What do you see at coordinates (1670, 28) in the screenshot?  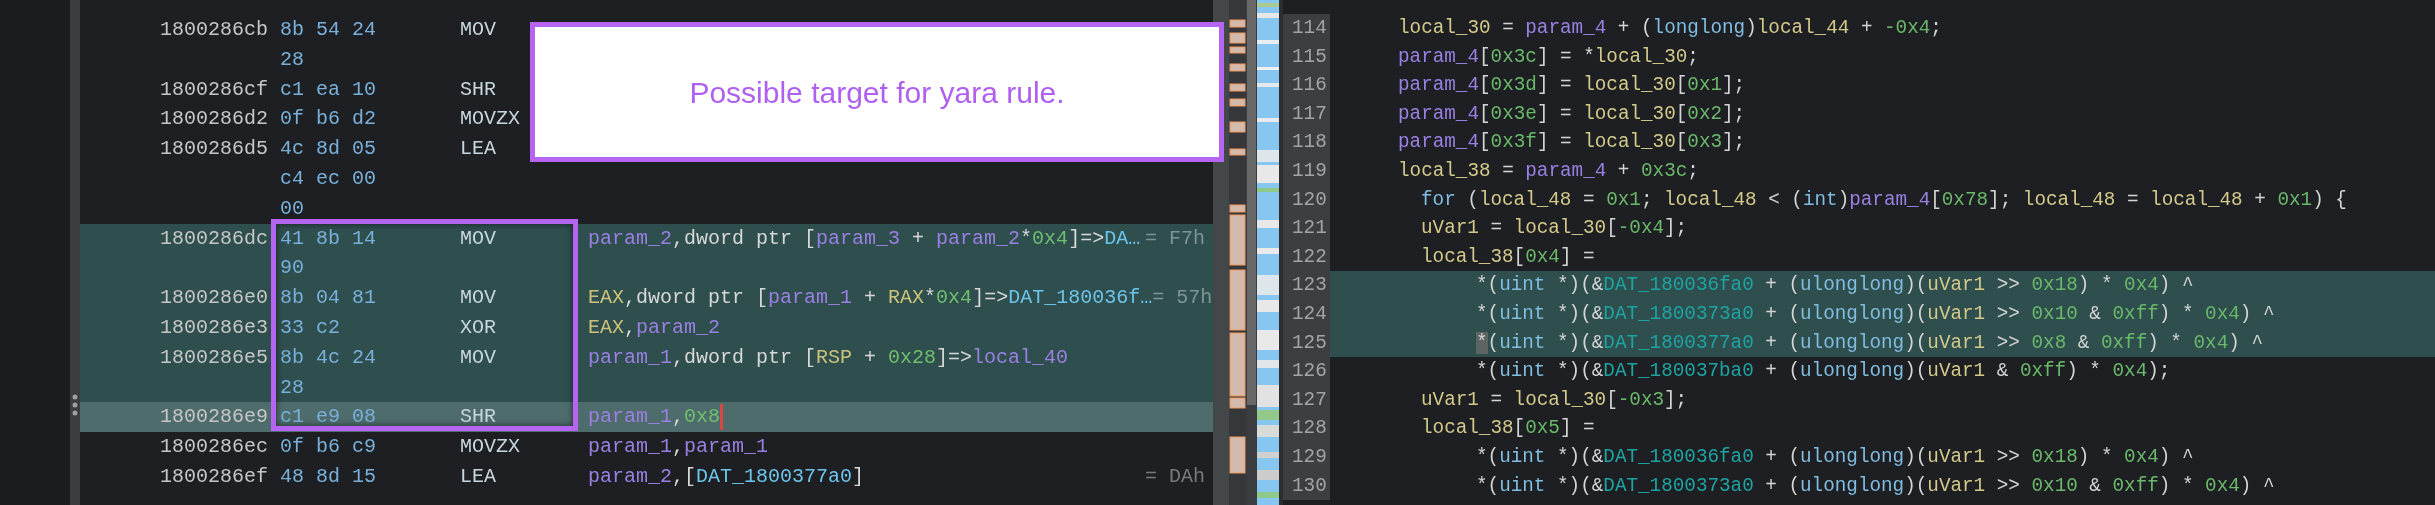 I see `code-line: local_30 = param_4 + (longlong)local_44 + -0x4;` at bounding box center [1670, 28].